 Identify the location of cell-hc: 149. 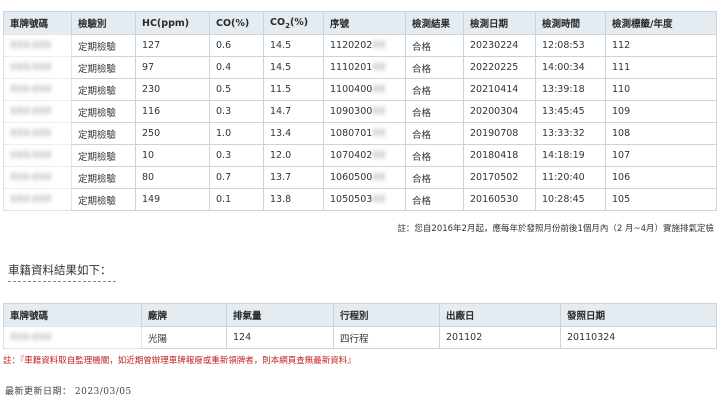
(172, 199).